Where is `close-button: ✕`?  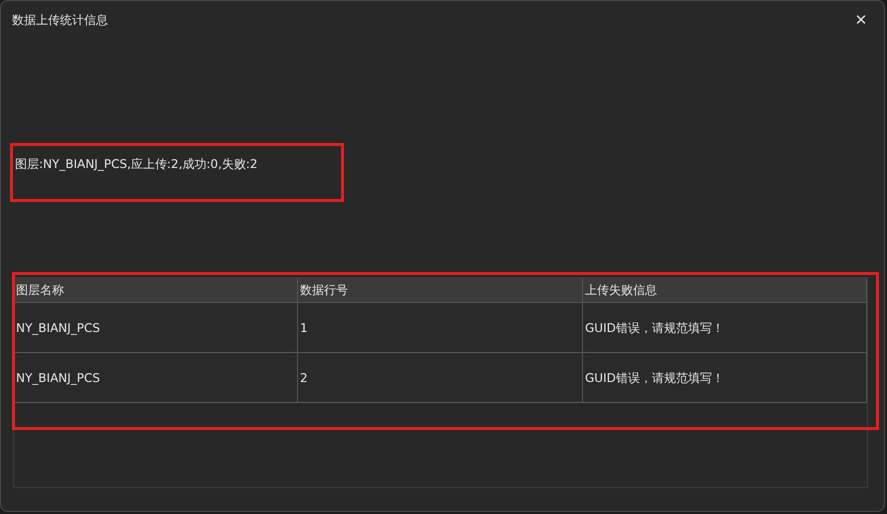 close-button: ✕ is located at coordinates (861, 20).